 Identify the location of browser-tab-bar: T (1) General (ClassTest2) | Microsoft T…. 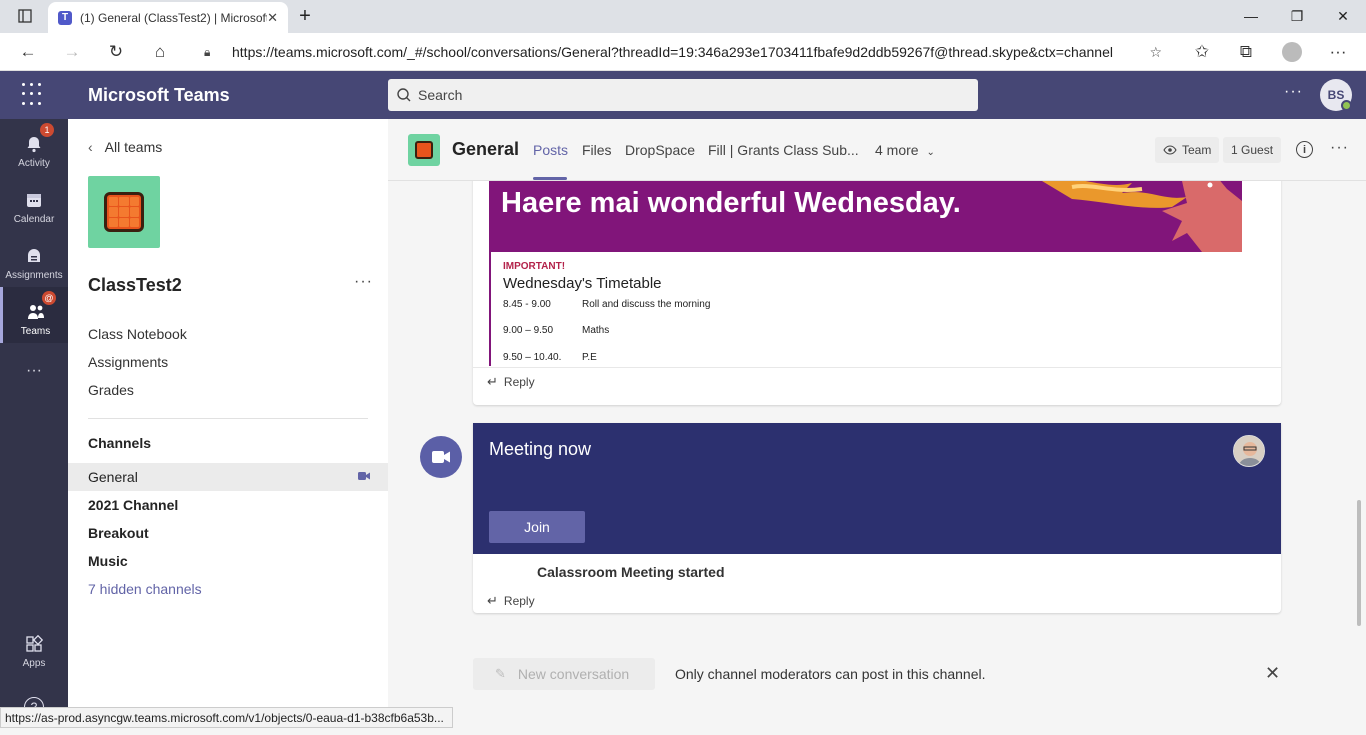
(683, 16).